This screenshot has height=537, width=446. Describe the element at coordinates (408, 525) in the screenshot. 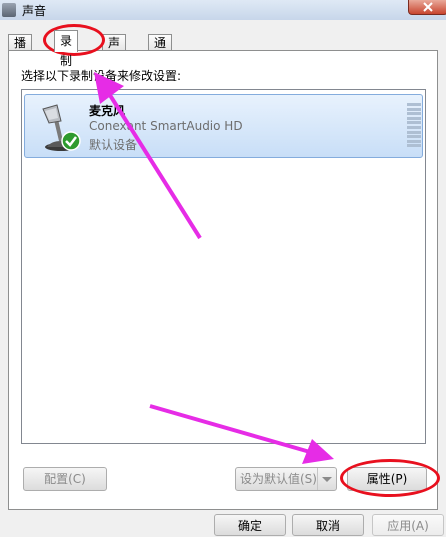

I see `apply-button: 应用(A)` at that location.